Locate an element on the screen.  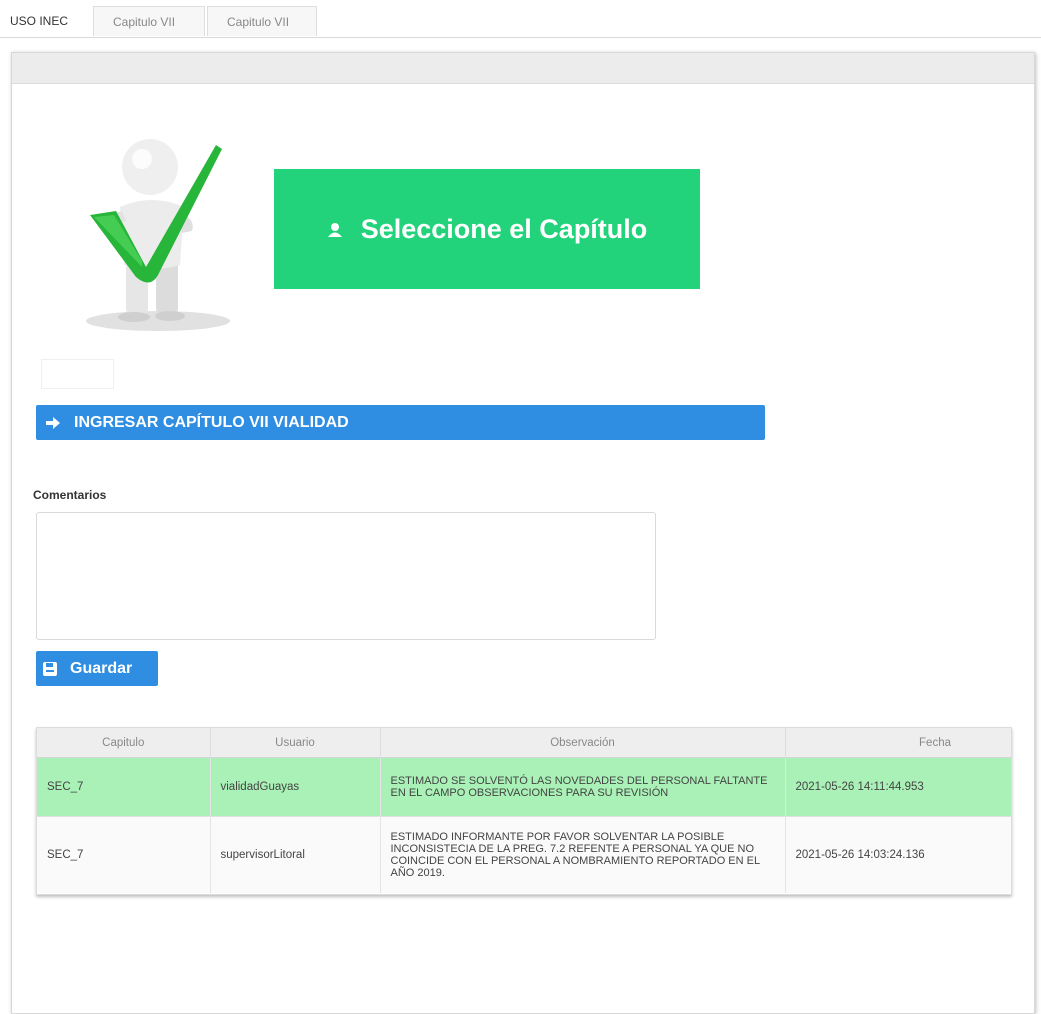
checkmark-figure-illustration is located at coordinates (154, 235).